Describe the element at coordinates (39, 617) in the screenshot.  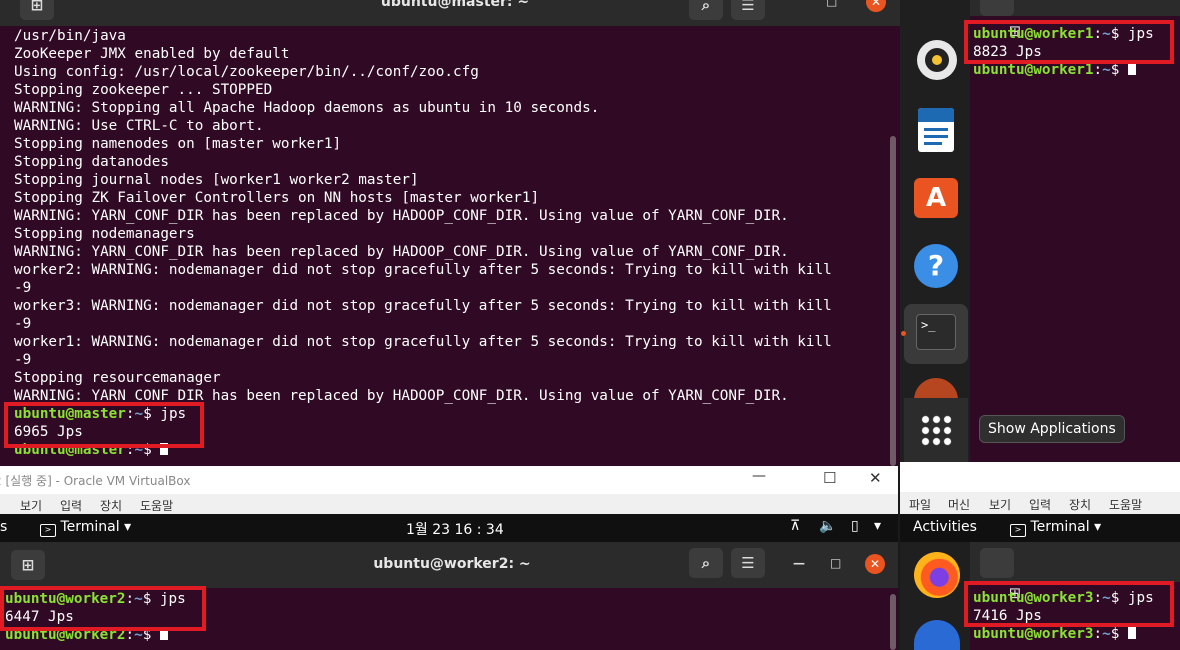
I see `worker2-jps-output: 6447 Jps` at that location.